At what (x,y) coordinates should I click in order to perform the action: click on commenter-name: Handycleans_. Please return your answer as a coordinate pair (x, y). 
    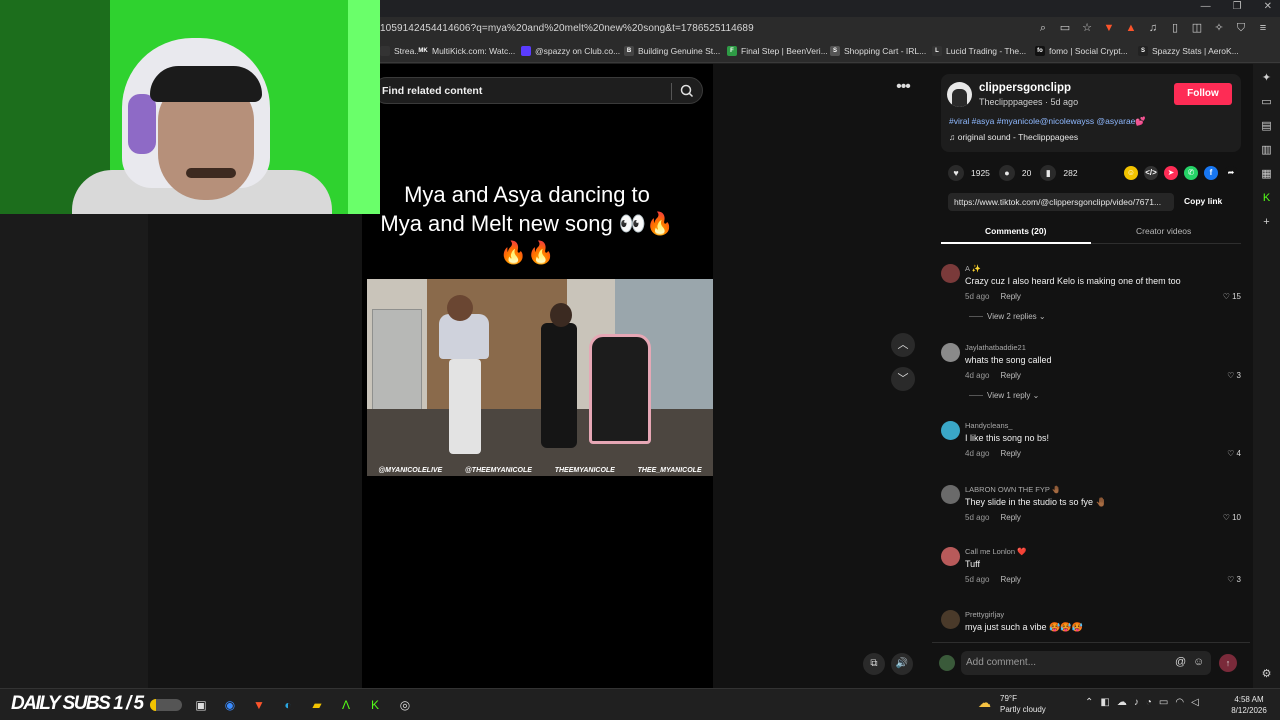
    Looking at the image, I should click on (989, 425).